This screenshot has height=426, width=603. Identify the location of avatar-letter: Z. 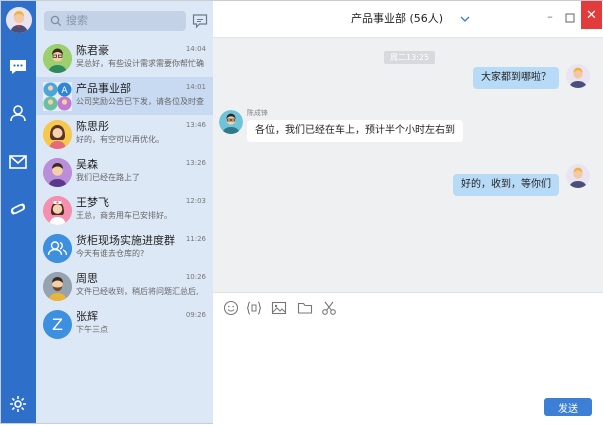
(57, 324).